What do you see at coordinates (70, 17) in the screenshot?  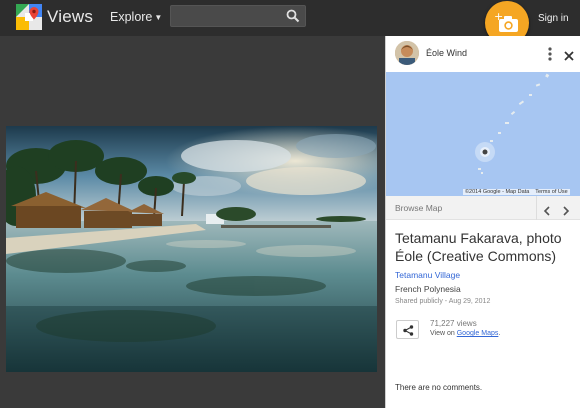 I see `brand-title: Views` at bounding box center [70, 17].